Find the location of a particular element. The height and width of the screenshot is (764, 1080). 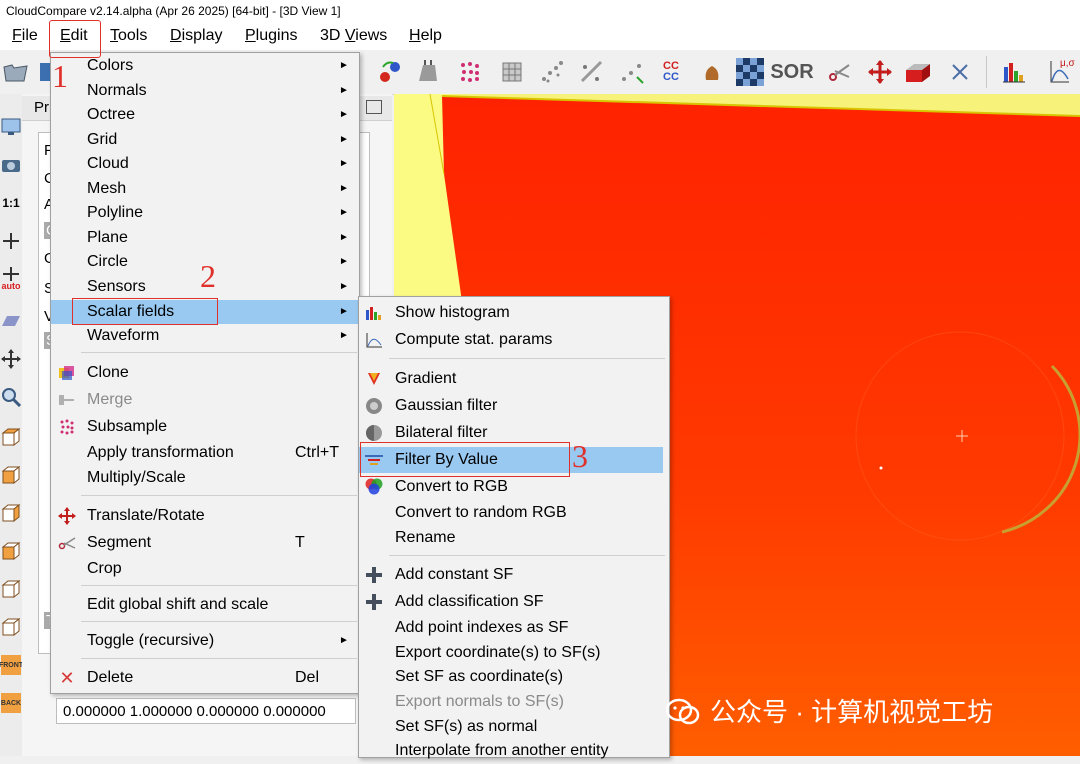

menu-item-label: Crop is located at coordinates (104, 568).